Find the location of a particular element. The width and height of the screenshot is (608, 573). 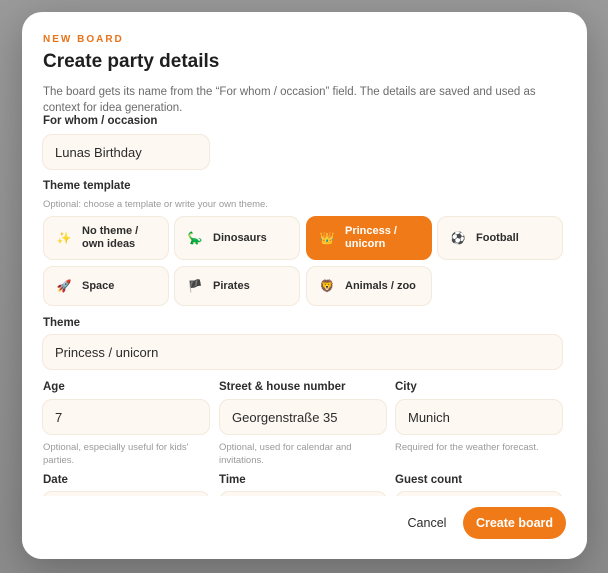

sparkles-icon: ✨ is located at coordinates (64, 237).